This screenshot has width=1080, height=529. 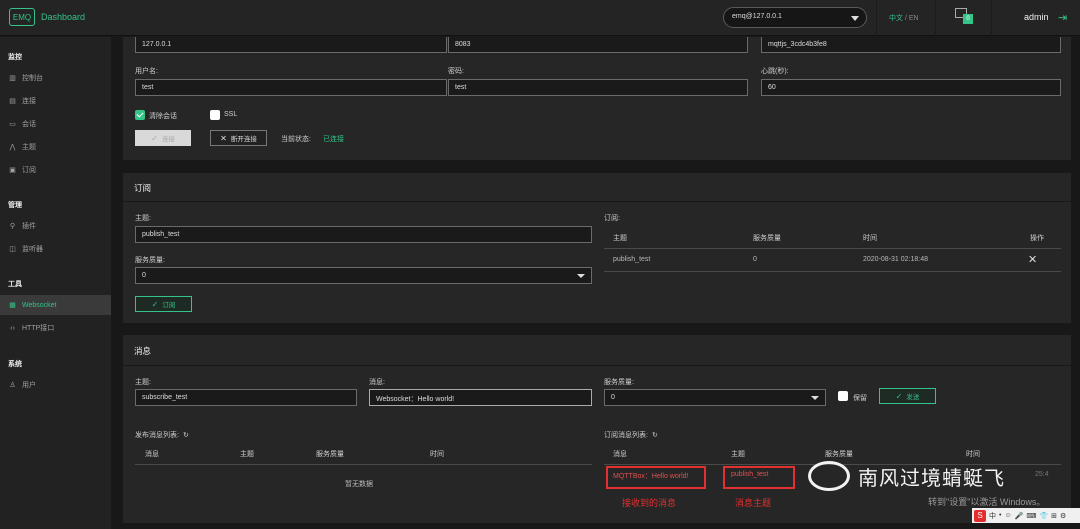 What do you see at coordinates (246, 397) in the screenshot?
I see `msg-topic-input: subscribe_test` at bounding box center [246, 397].